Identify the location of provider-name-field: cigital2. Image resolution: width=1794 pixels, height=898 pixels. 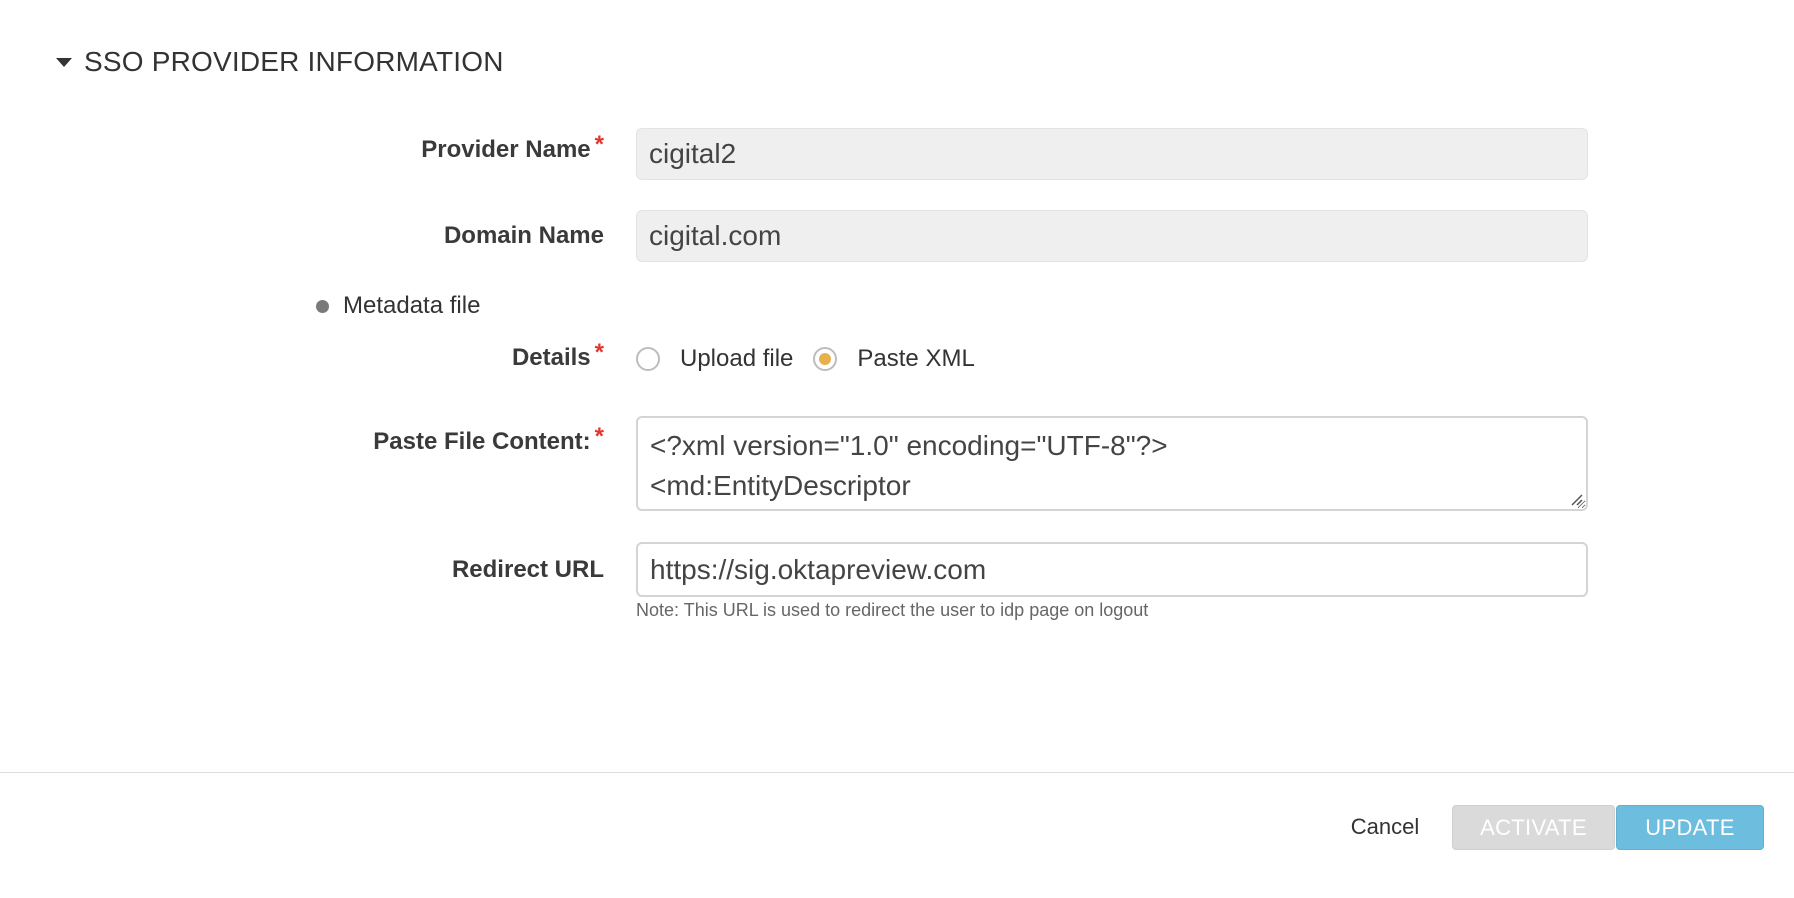
(1112, 154).